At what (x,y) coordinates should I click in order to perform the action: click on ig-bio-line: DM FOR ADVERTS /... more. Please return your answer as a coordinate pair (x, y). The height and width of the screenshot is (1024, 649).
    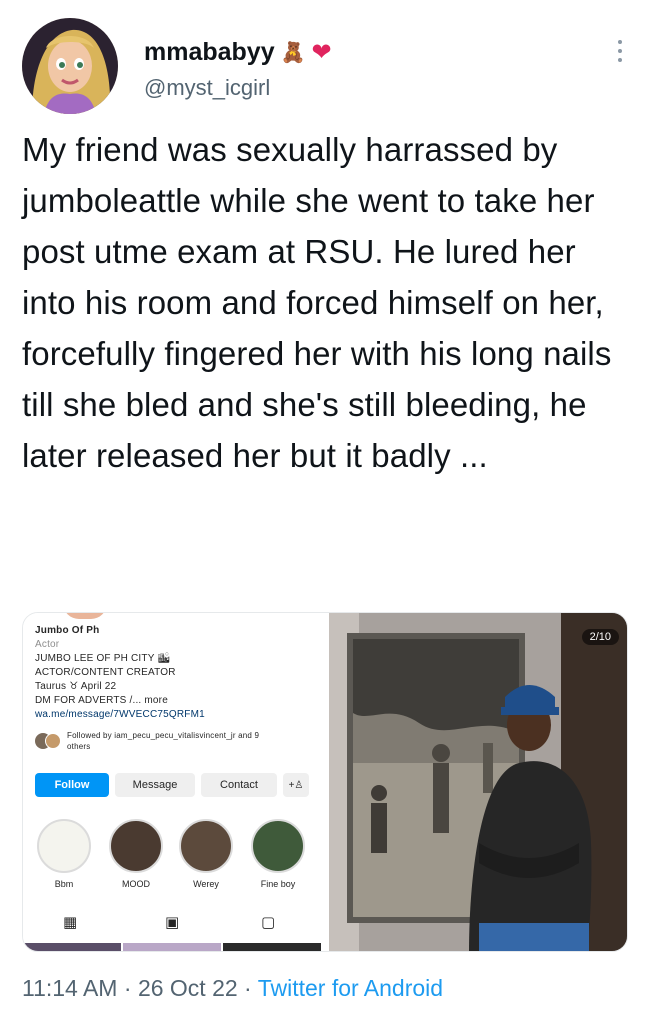
    Looking at the image, I should click on (101, 700).